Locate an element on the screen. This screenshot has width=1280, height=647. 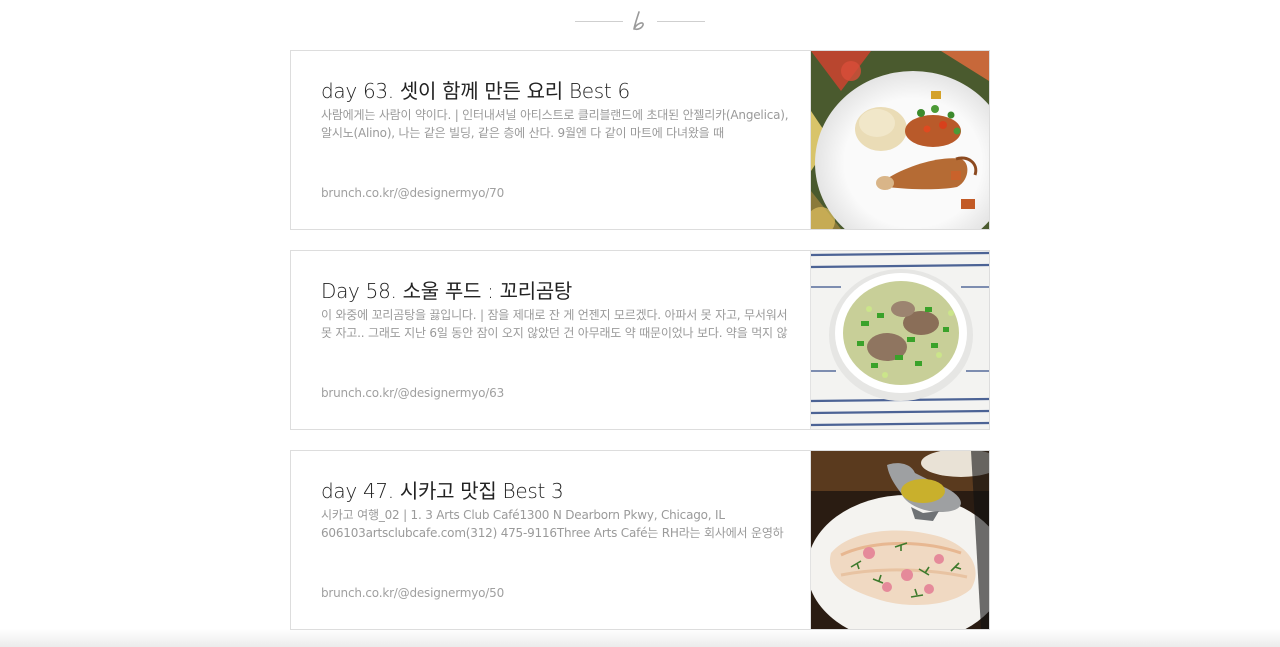
divider-line-right is located at coordinates (681, 21).